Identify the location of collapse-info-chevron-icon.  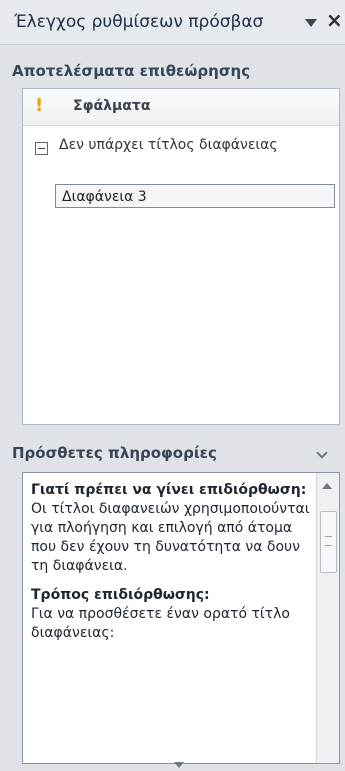
(323, 455).